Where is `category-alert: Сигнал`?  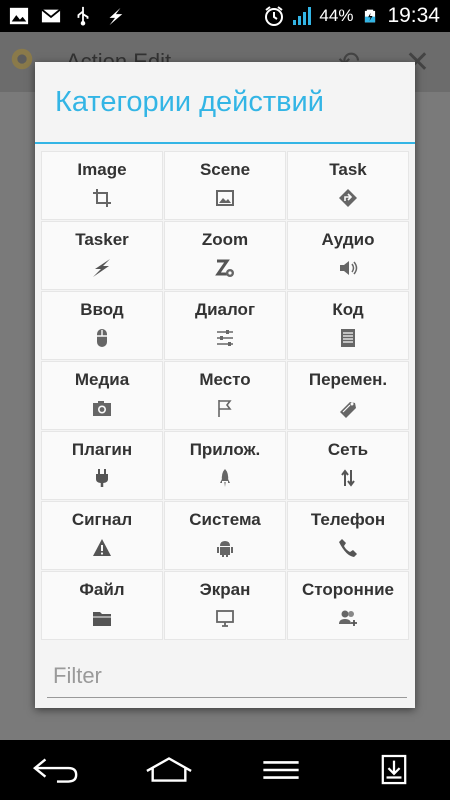 category-alert: Сигнал is located at coordinates (102, 535).